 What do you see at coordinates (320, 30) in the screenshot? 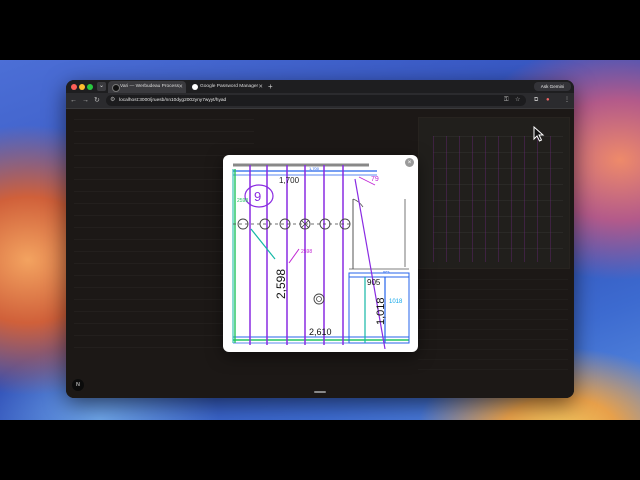
I see `top-letterbox` at bounding box center [320, 30].